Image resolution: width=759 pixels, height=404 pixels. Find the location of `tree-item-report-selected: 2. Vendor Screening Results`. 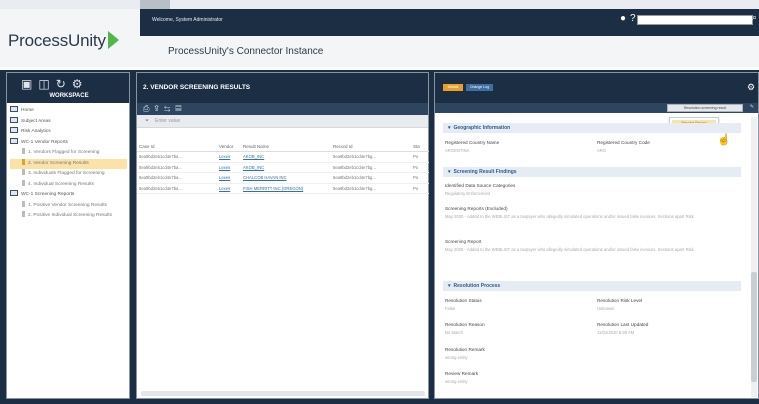

tree-item-report-selected: 2. Vendor Screening Results is located at coordinates (68, 163).